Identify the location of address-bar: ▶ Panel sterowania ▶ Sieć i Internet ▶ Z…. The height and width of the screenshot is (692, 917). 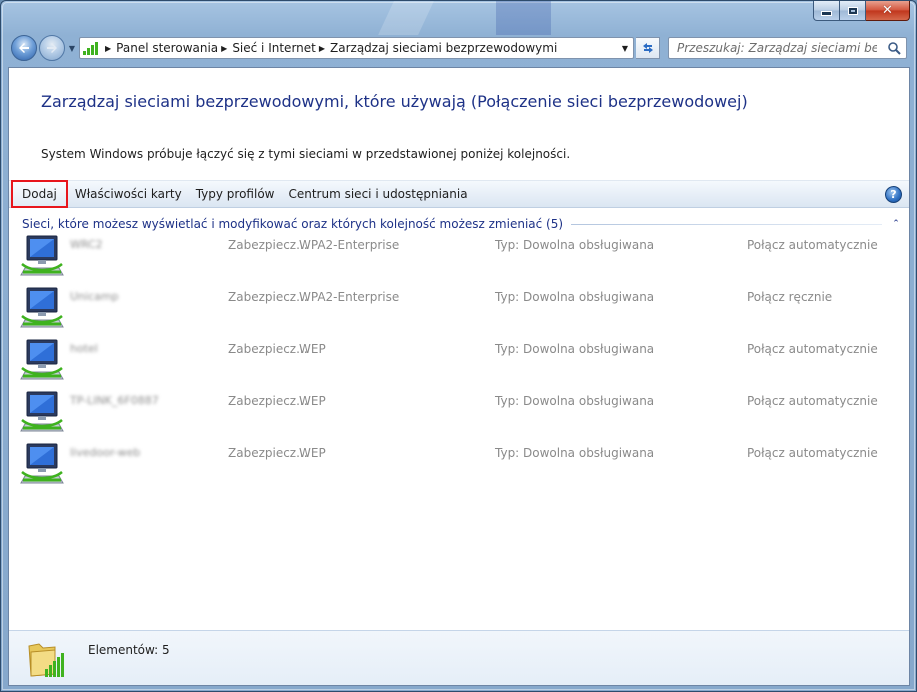
(356, 48).